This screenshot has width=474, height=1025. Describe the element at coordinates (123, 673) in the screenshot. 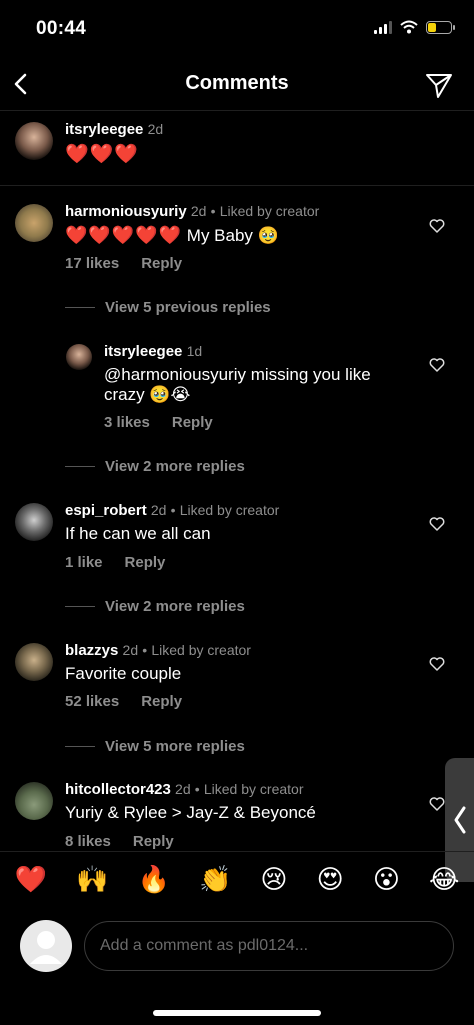

I see `comment-text: Favorite couple` at that location.